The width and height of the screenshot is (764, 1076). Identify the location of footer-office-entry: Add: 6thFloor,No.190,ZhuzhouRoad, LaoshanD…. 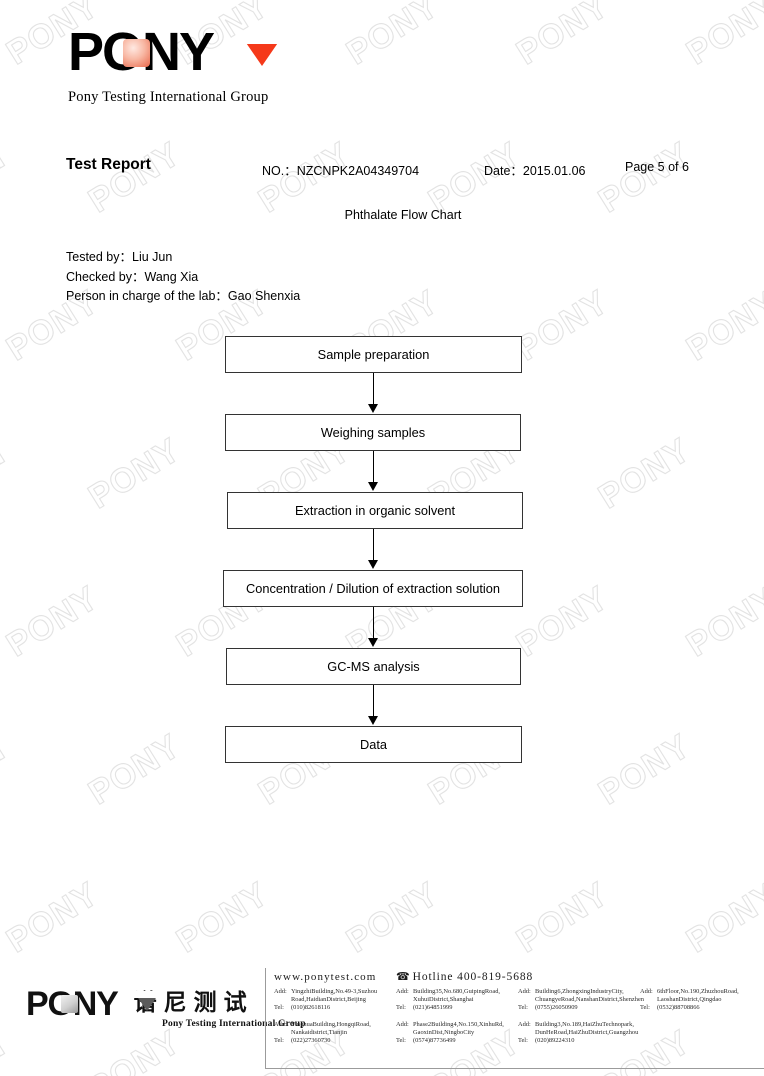
(701, 1000).